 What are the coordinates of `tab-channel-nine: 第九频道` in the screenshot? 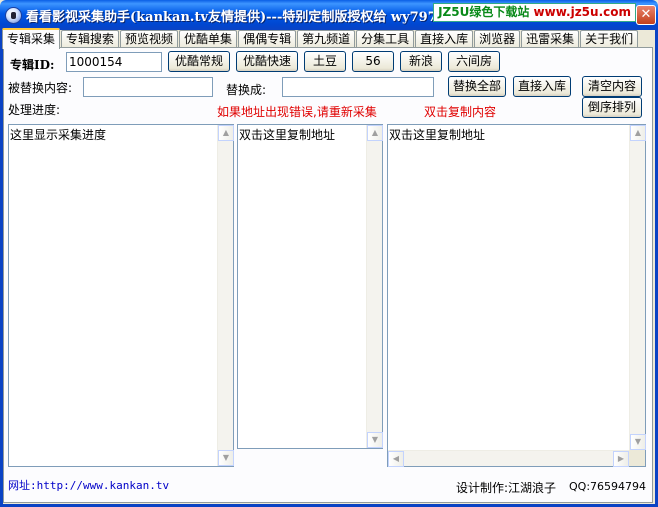 It's located at (326, 39).